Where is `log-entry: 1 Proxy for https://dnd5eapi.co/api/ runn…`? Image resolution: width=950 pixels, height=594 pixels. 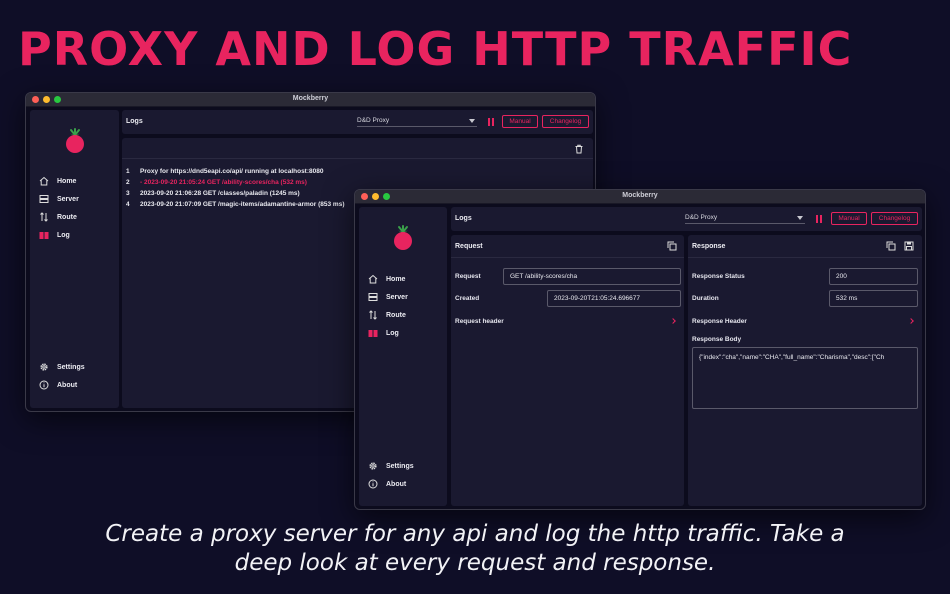 log-entry: 1 Proxy for https://dnd5eapi.co/api/ runn… is located at coordinates (224, 171).